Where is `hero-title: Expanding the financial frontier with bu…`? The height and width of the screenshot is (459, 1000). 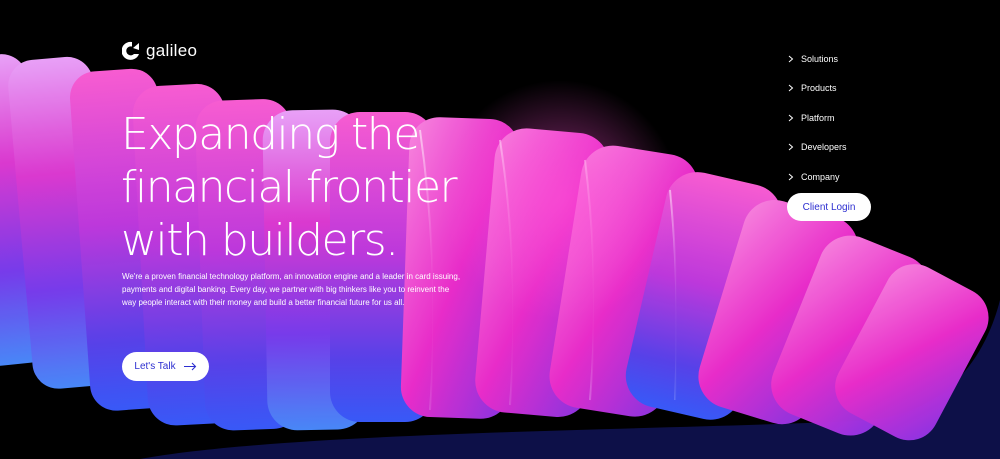 hero-title: Expanding the financial frontier with bu… is located at coordinates (331, 187).